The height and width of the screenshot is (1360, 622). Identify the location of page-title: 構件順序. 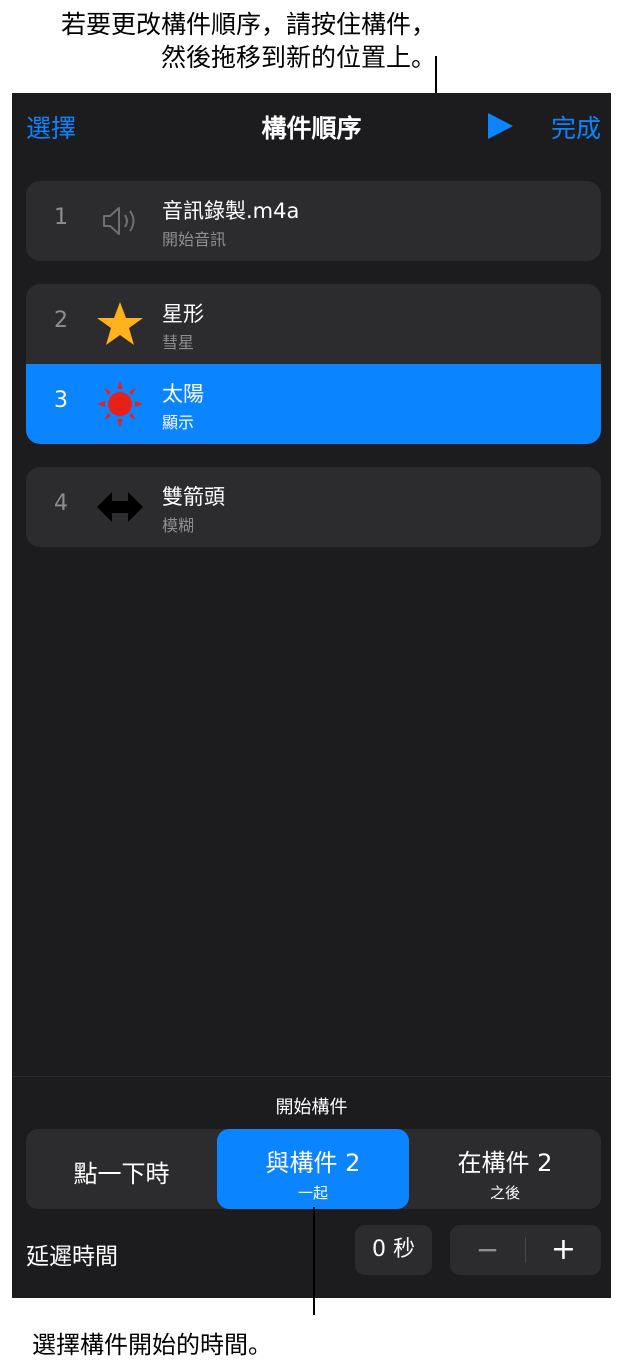
(311, 128).